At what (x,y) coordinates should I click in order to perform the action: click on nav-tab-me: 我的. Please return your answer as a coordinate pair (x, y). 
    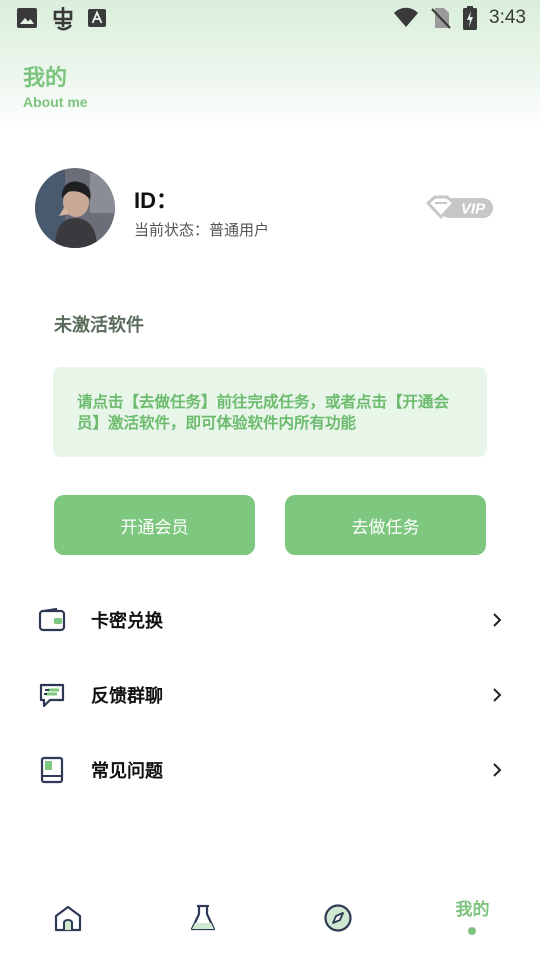
    Looking at the image, I should click on (472, 920).